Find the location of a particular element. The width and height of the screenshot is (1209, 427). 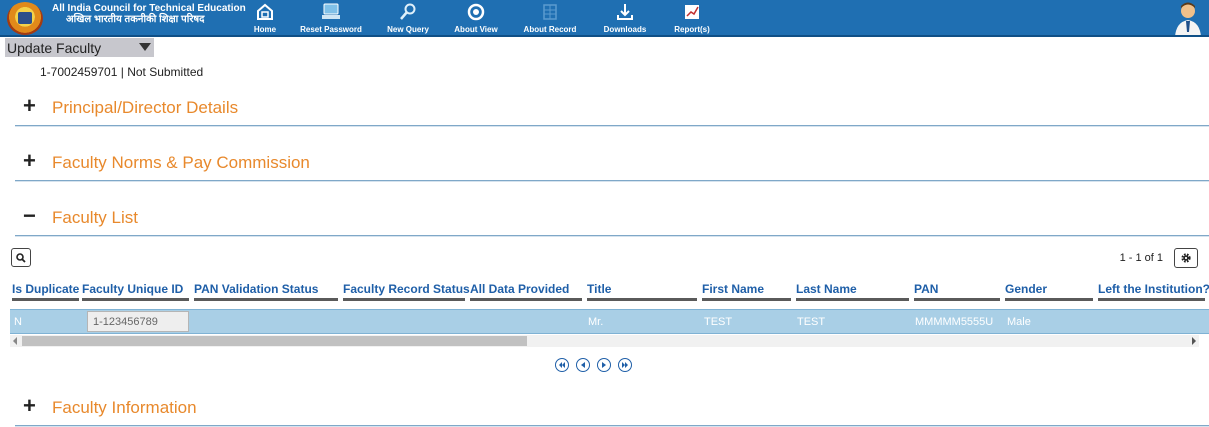

home-icon is located at coordinates (265, 12).